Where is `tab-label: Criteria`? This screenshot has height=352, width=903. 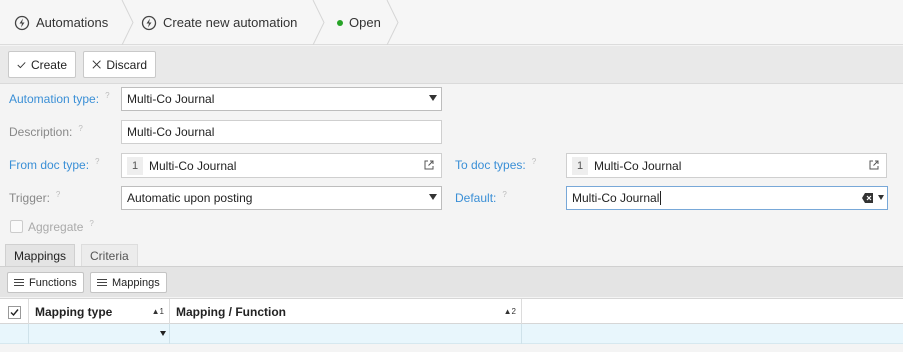
tab-label: Criteria is located at coordinates (109, 256).